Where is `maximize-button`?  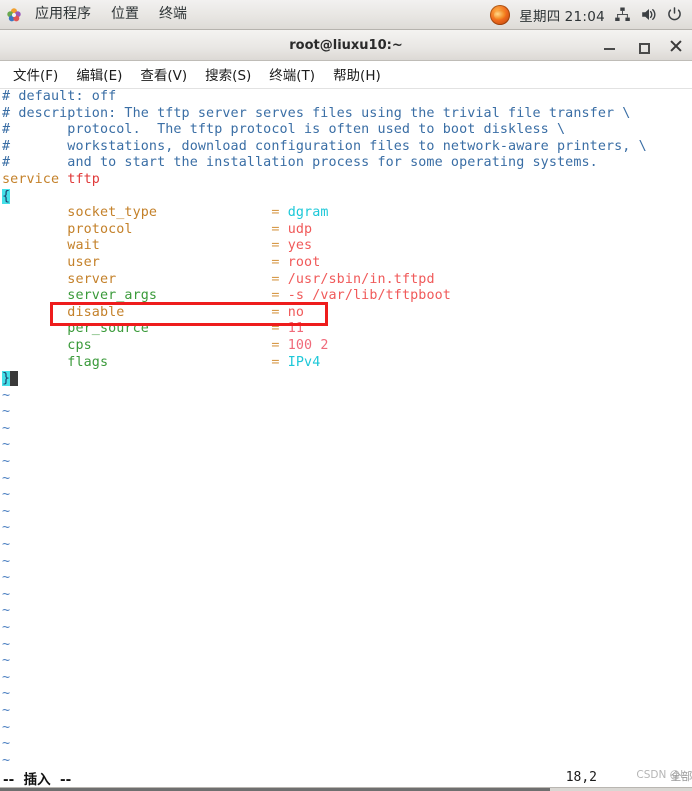 maximize-button is located at coordinates (643, 46).